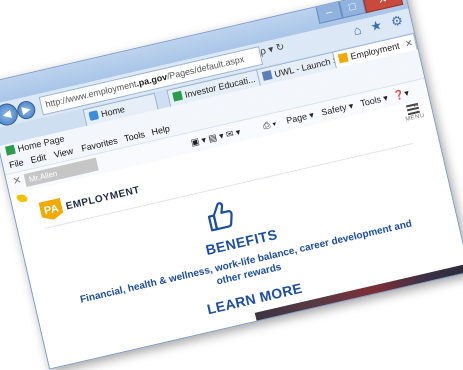  I want to click on print-icon: ⎙ ▾, so click(269, 124).